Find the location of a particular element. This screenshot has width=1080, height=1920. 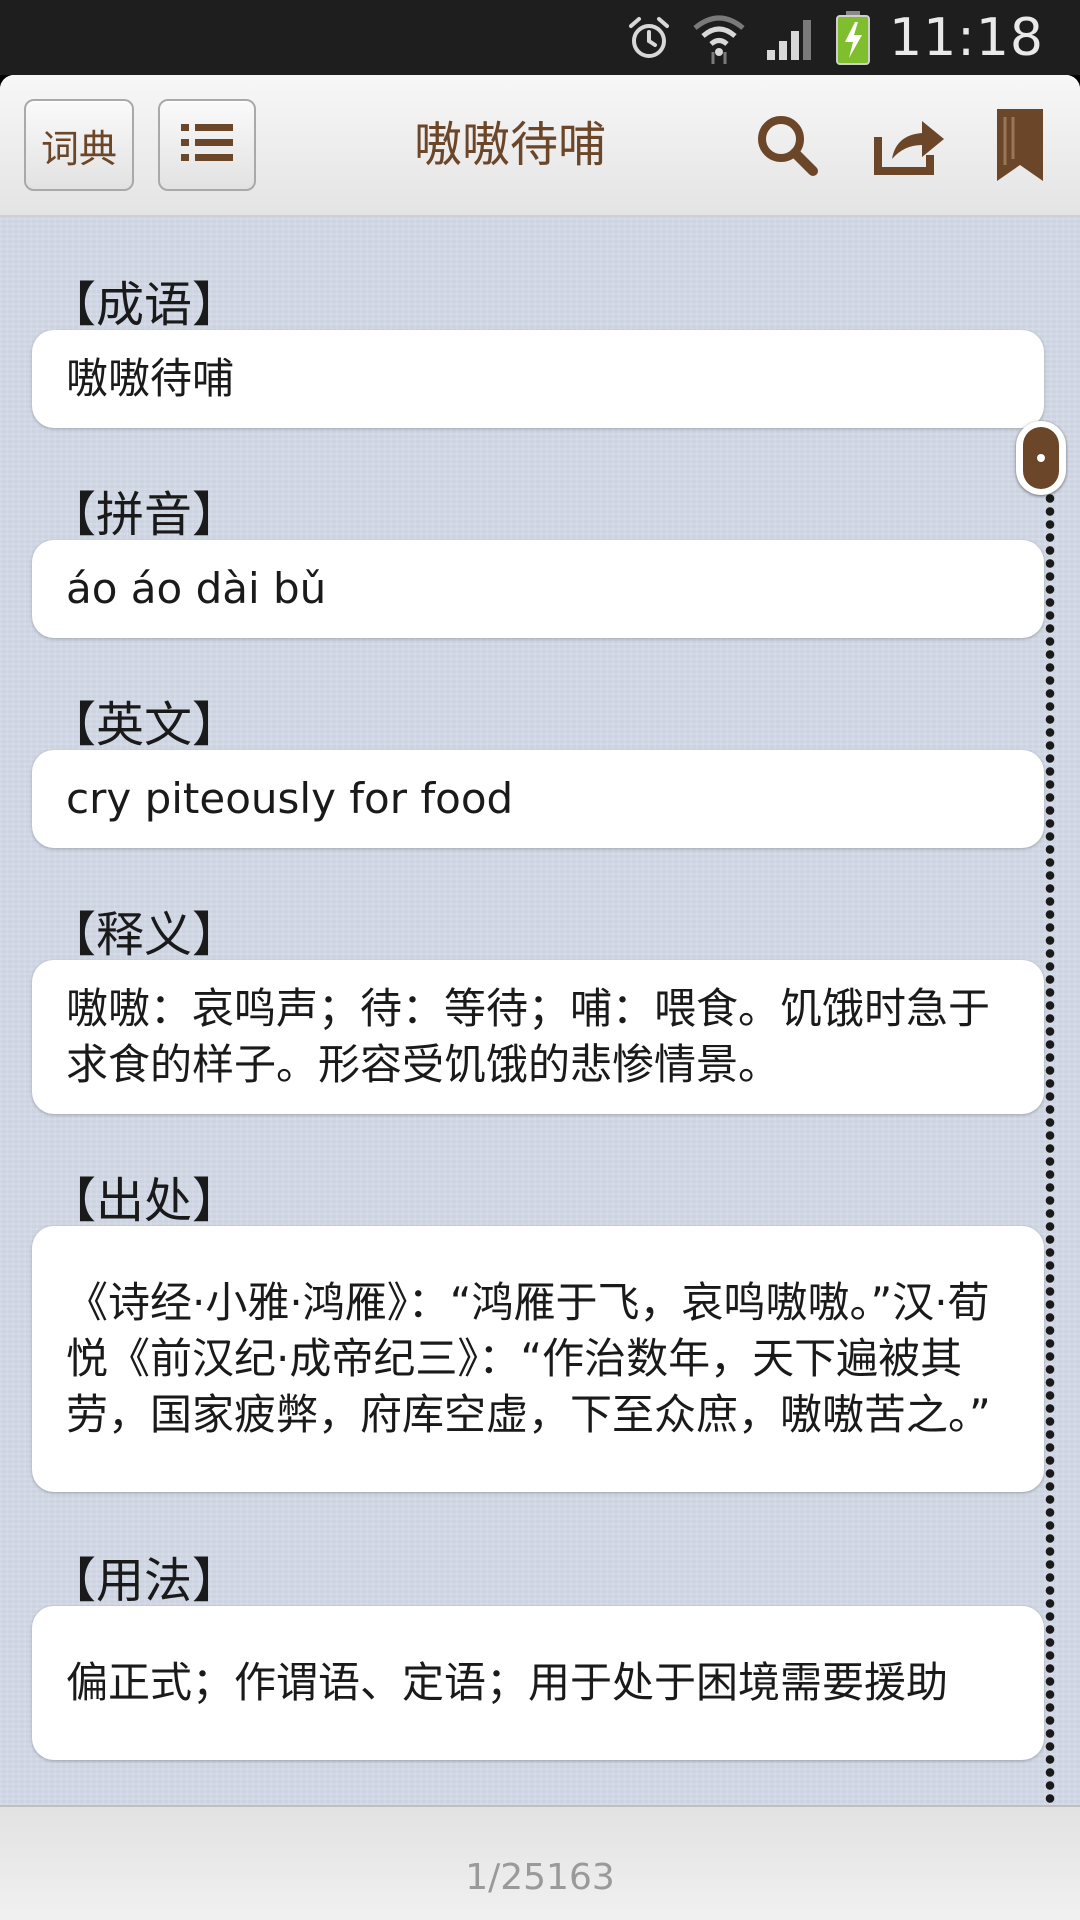

alarm-icon is located at coordinates (649, 38).